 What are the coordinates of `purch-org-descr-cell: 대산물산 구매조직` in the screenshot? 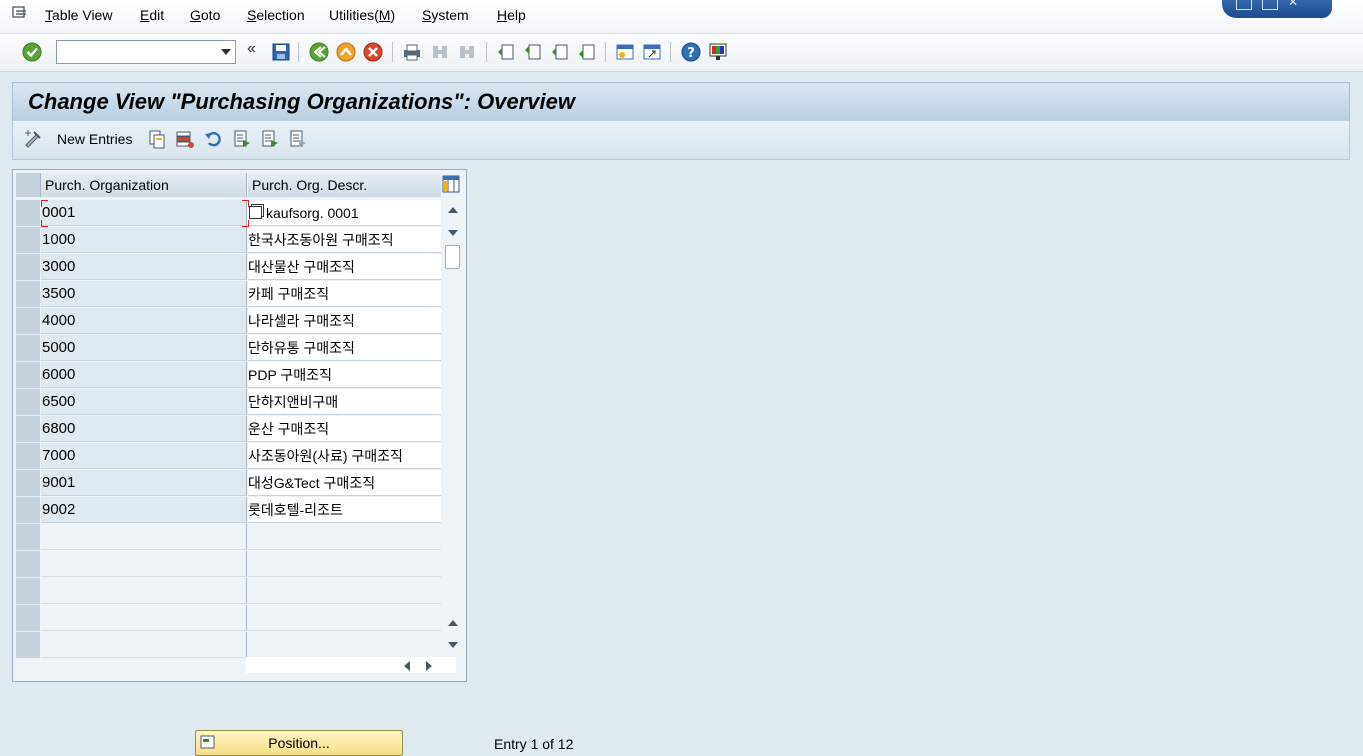 It's located at (344, 267).